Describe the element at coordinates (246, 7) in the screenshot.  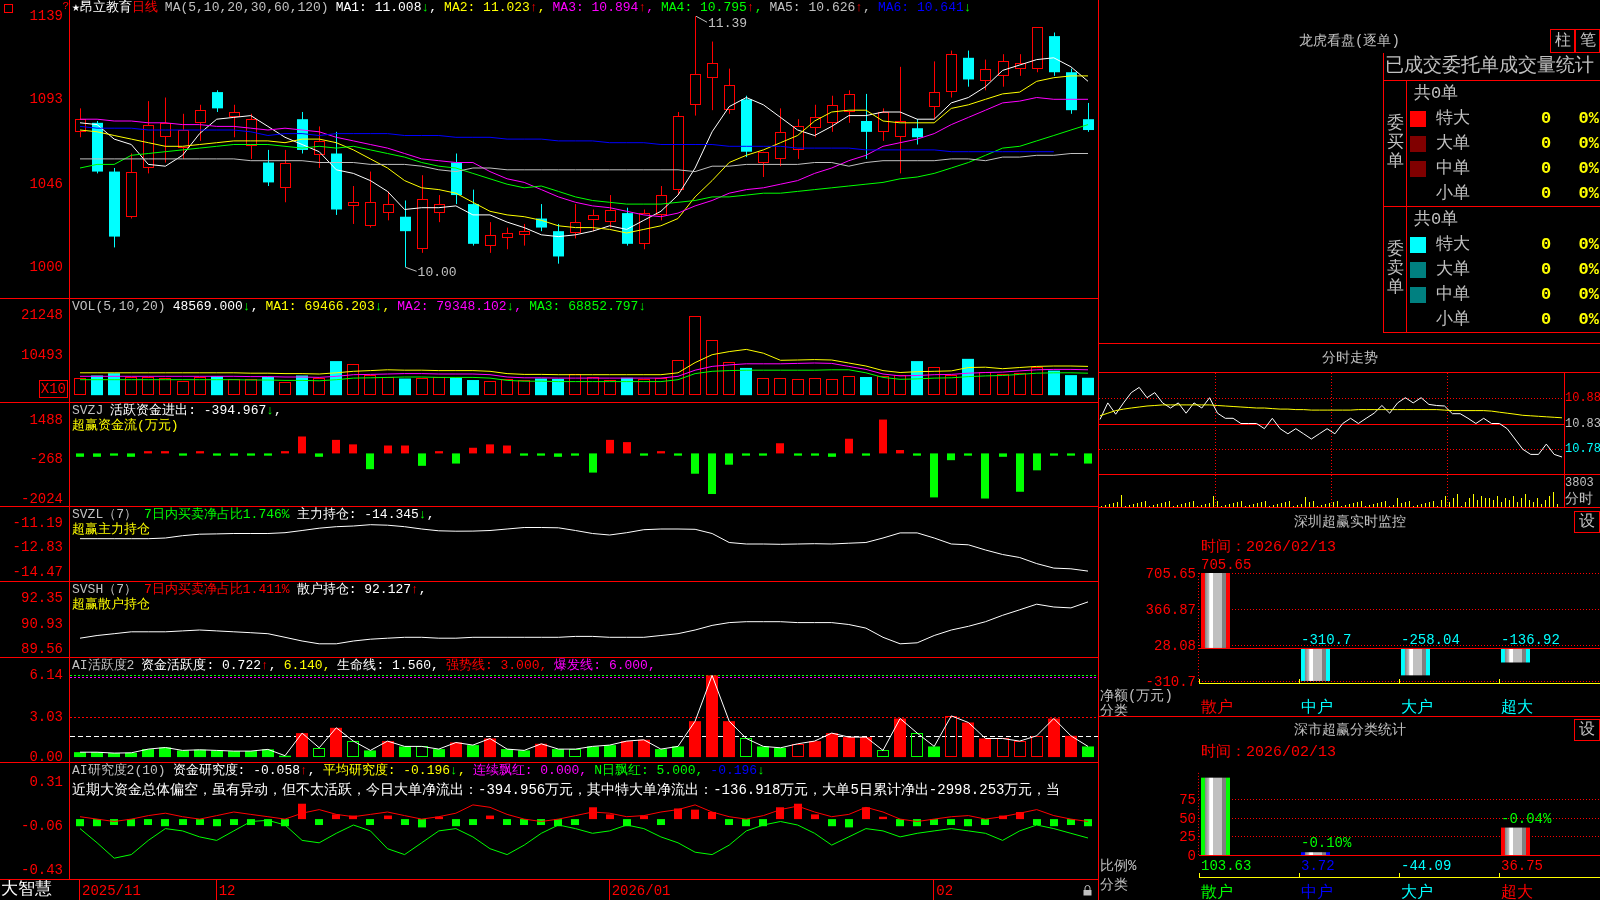
I see `indicator-title: MA(5,10,20,30,60,120)` at that location.